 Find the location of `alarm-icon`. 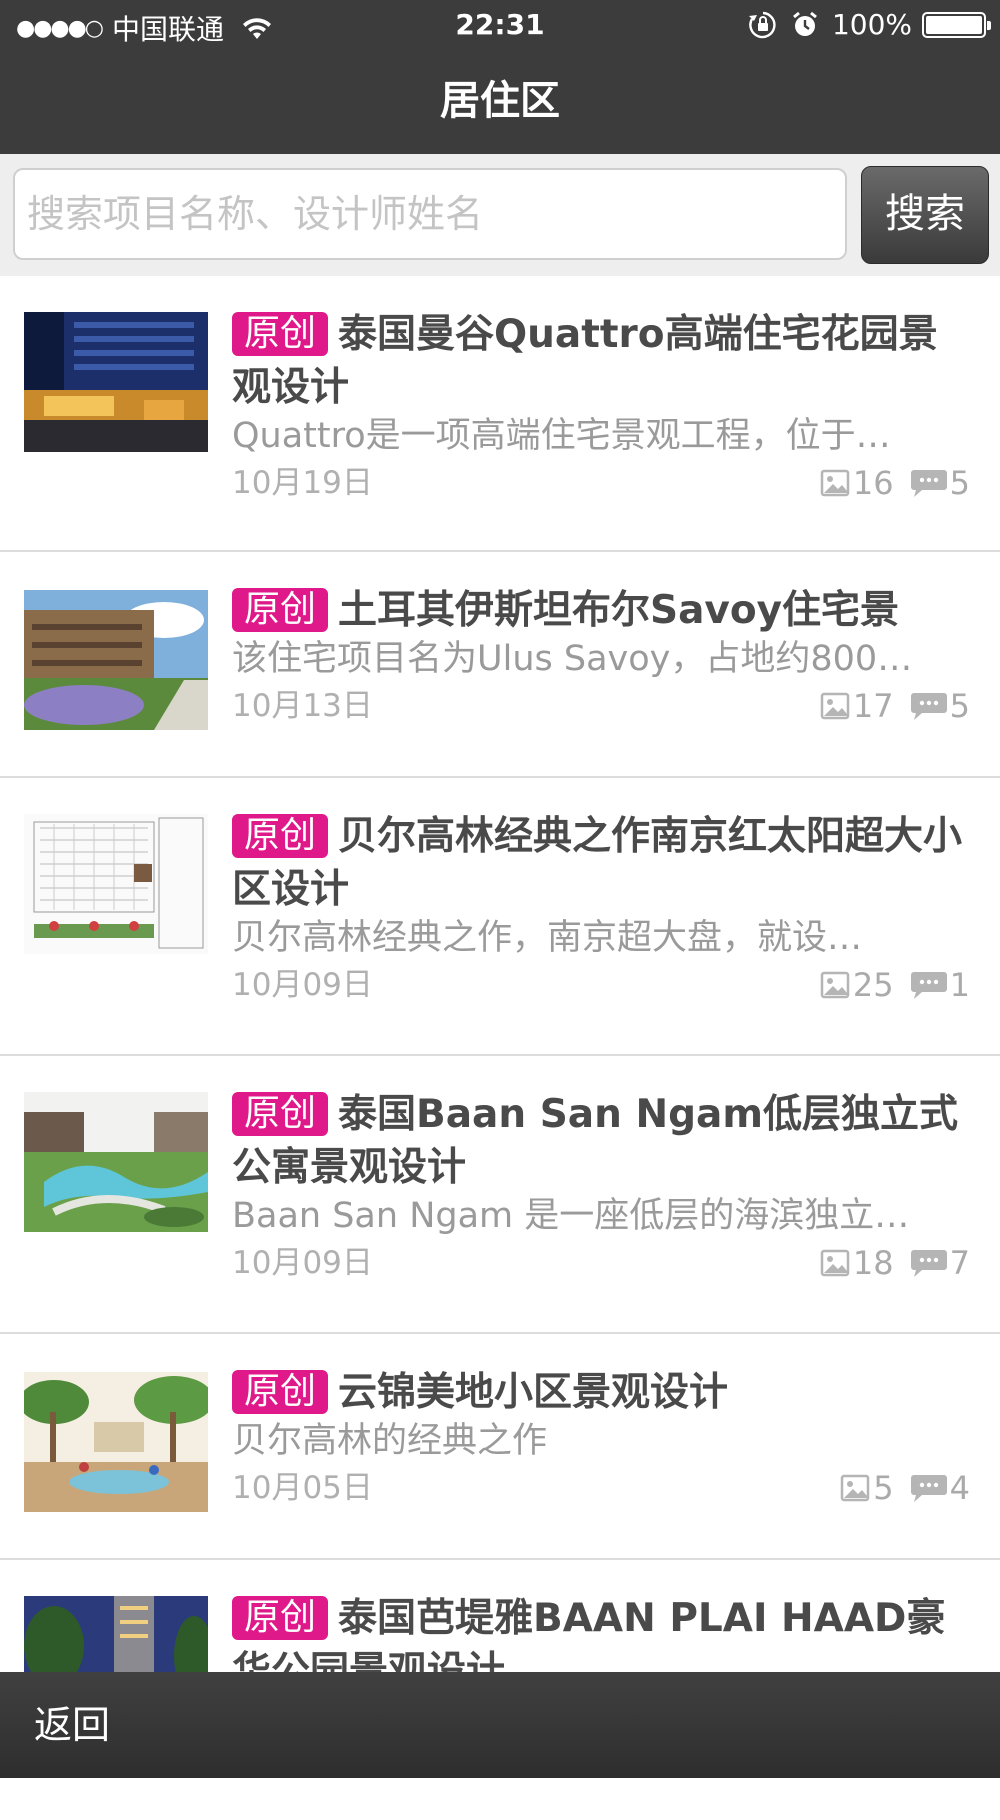

alarm-icon is located at coordinates (805, 23).